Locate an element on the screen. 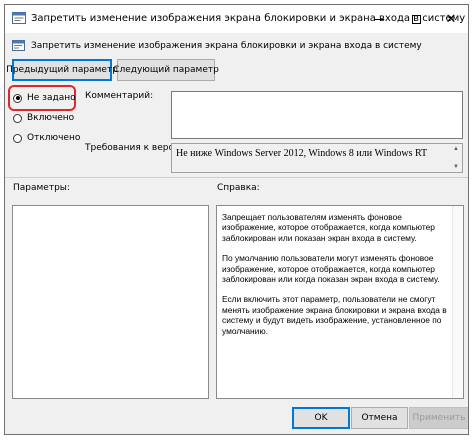 The width and height of the screenshot is (474, 440). radio-enabled: Включено is located at coordinates (43, 118).